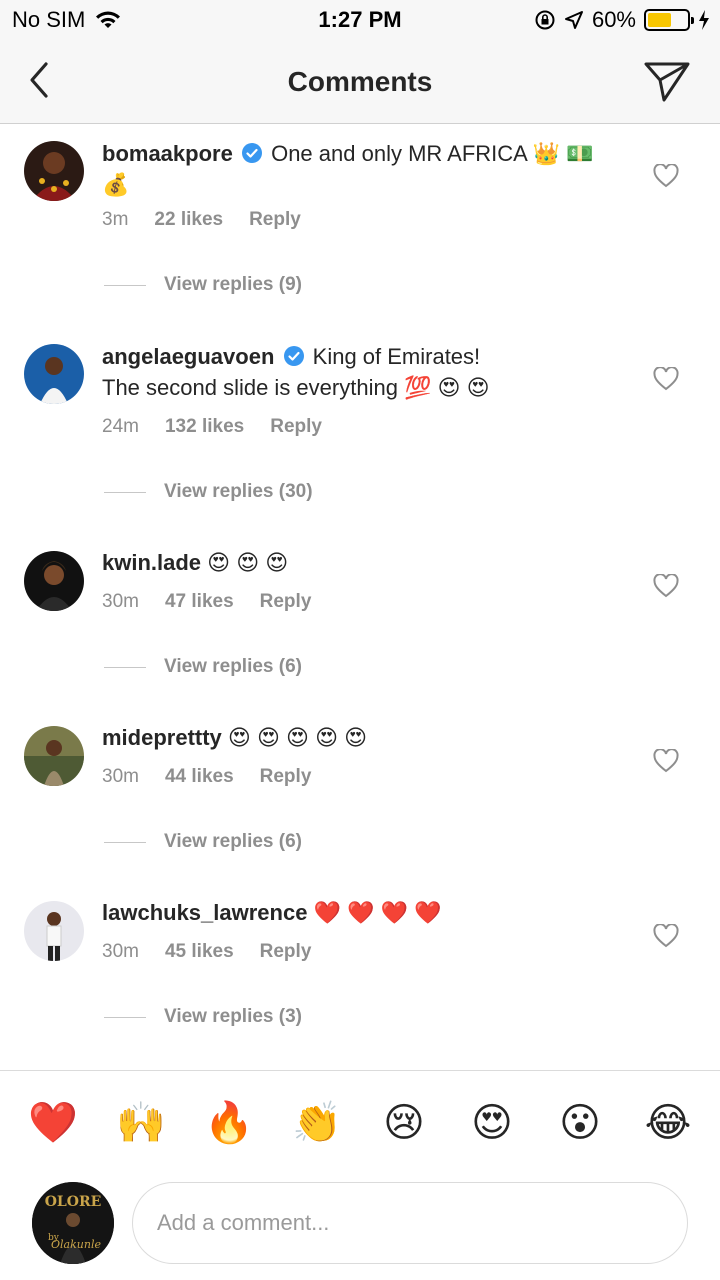 This screenshot has height=1280, width=720. I want to click on view-replies-label: View replies (3), so click(233, 1016).